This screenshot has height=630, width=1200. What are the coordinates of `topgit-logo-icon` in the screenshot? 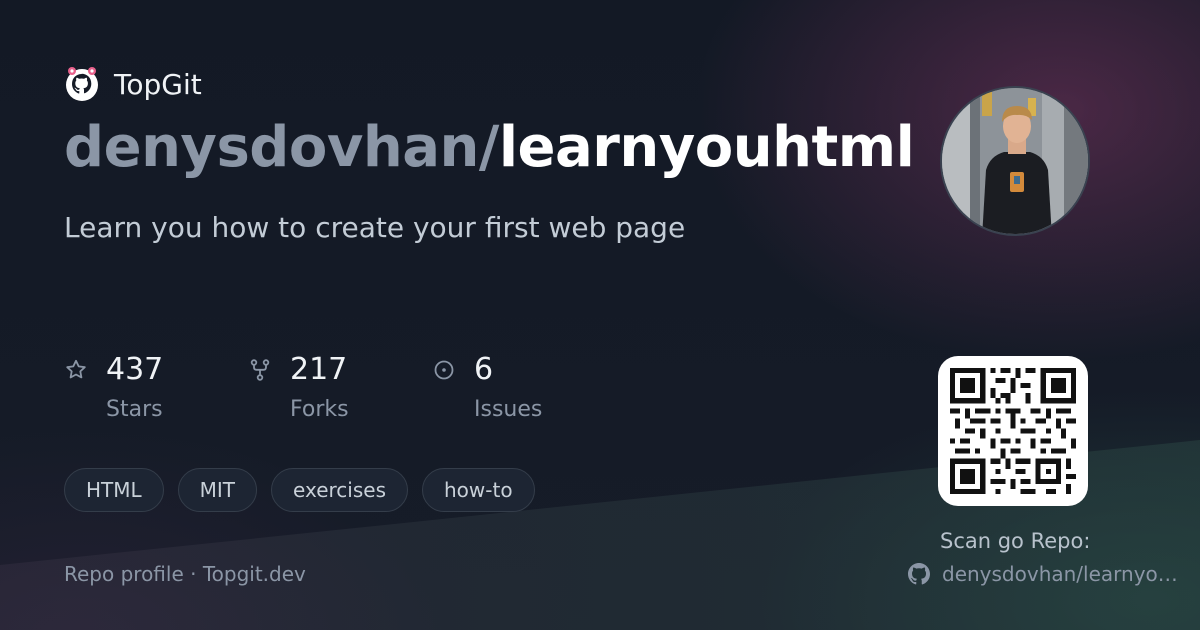 It's located at (82, 84).